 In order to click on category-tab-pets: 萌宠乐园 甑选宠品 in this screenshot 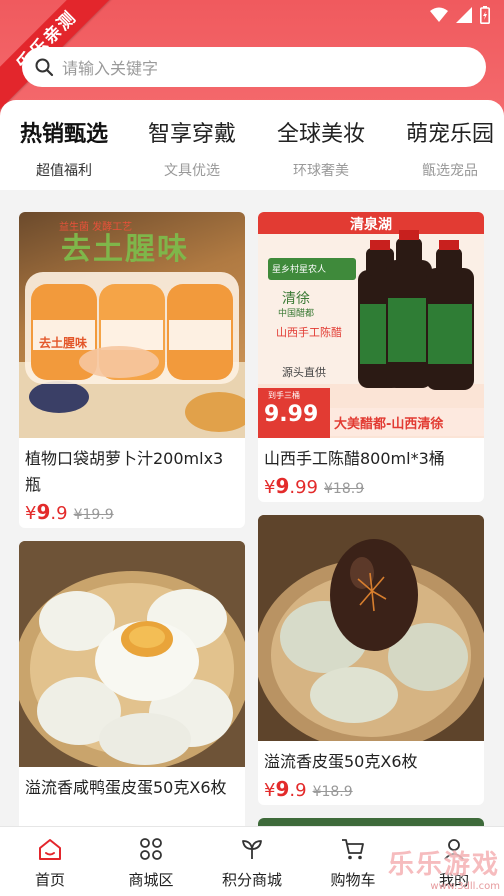, I will do `click(450, 148)`.